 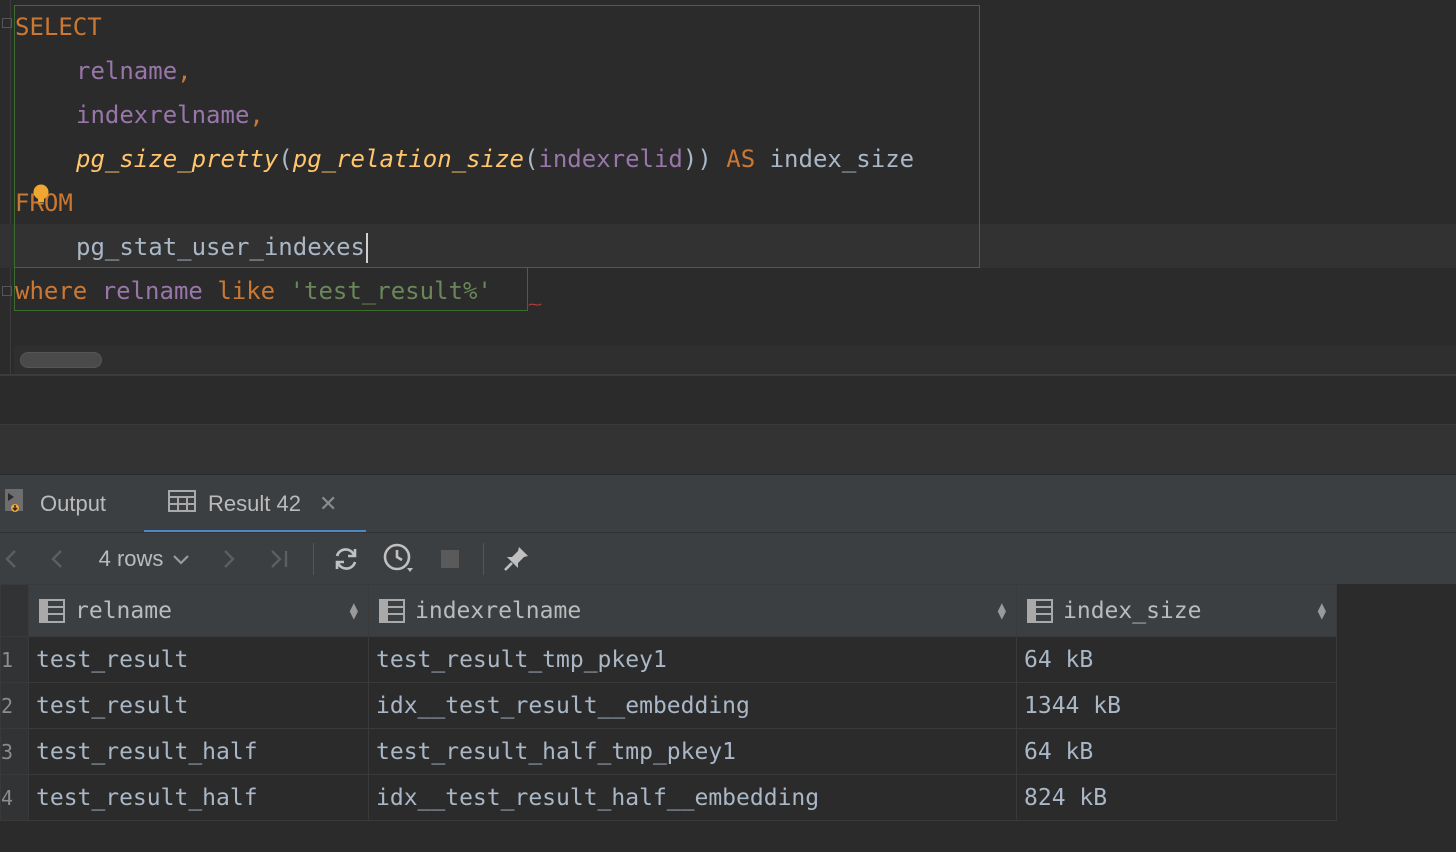 I want to click on cell-indexrelname: idx__test_result_half__embedding, so click(x=692, y=797).